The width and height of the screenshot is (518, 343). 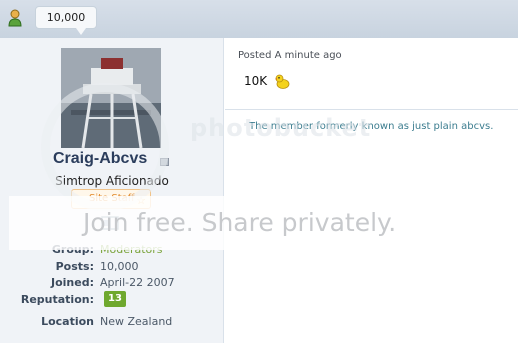 What do you see at coordinates (259, 19) in the screenshot?
I see `top-bar: 10,000` at bounding box center [259, 19].